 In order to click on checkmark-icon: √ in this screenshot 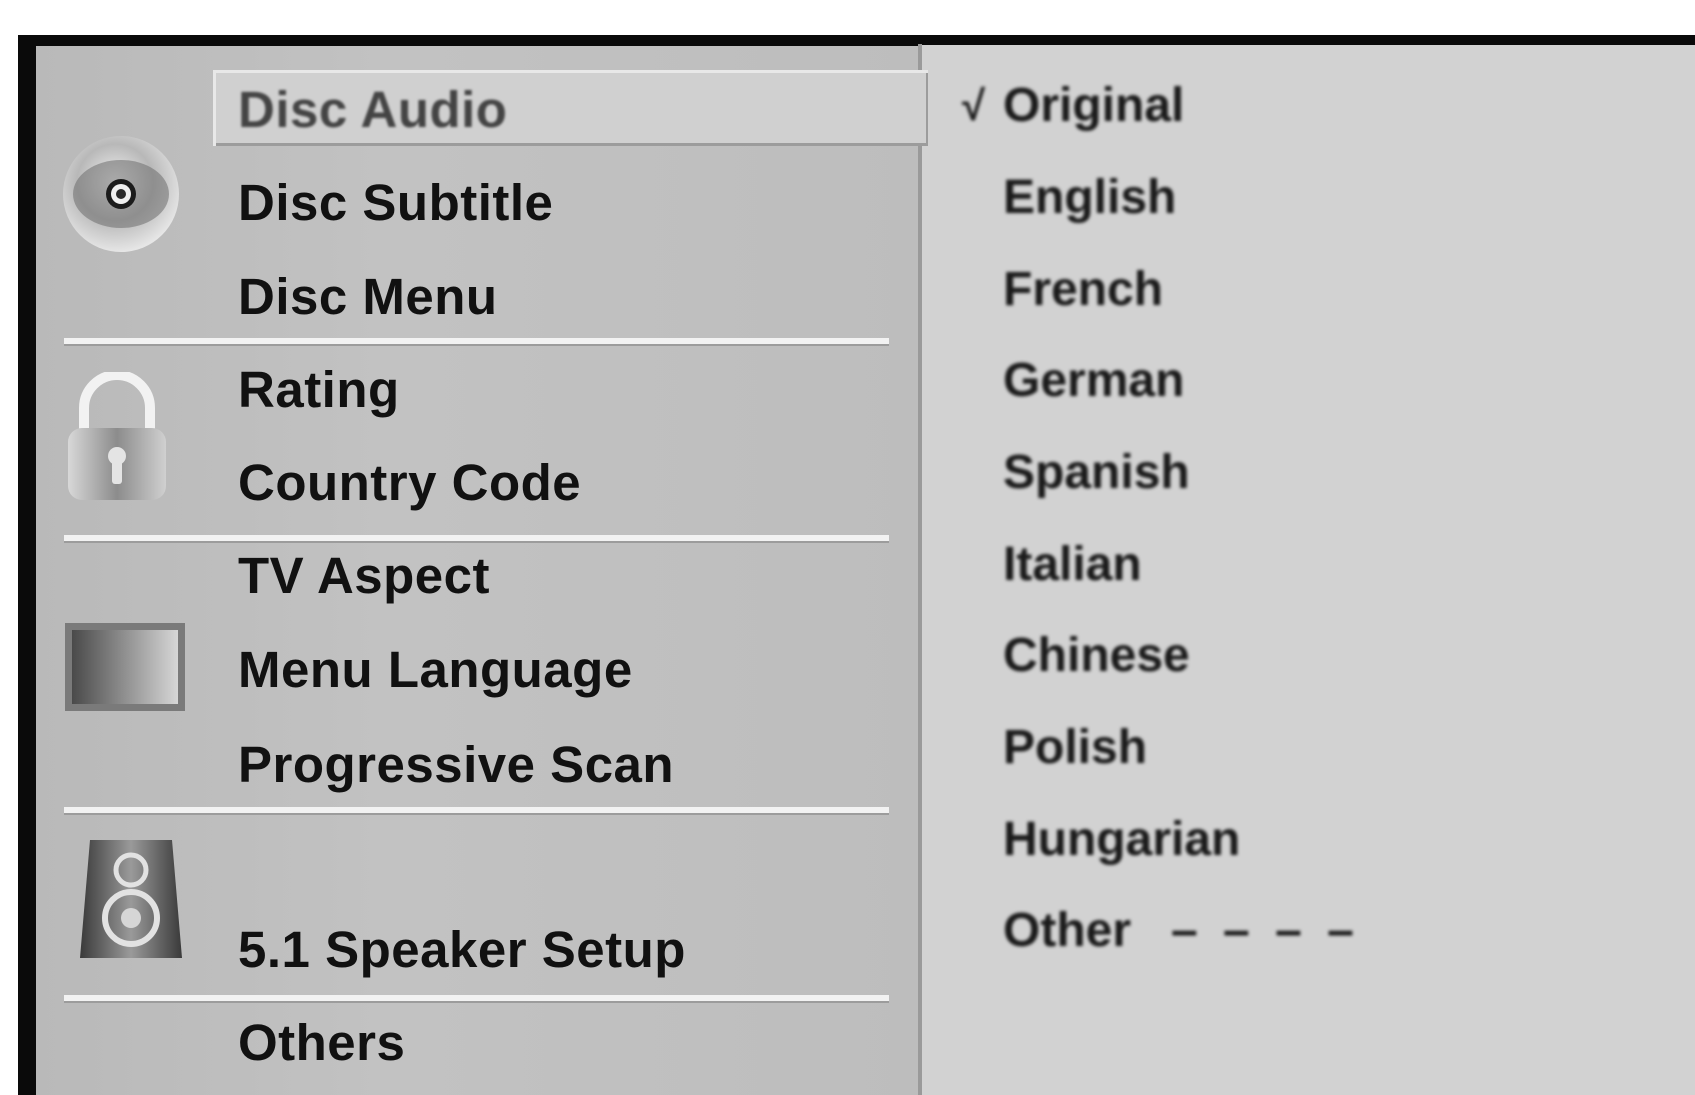, I will do `click(974, 105)`.